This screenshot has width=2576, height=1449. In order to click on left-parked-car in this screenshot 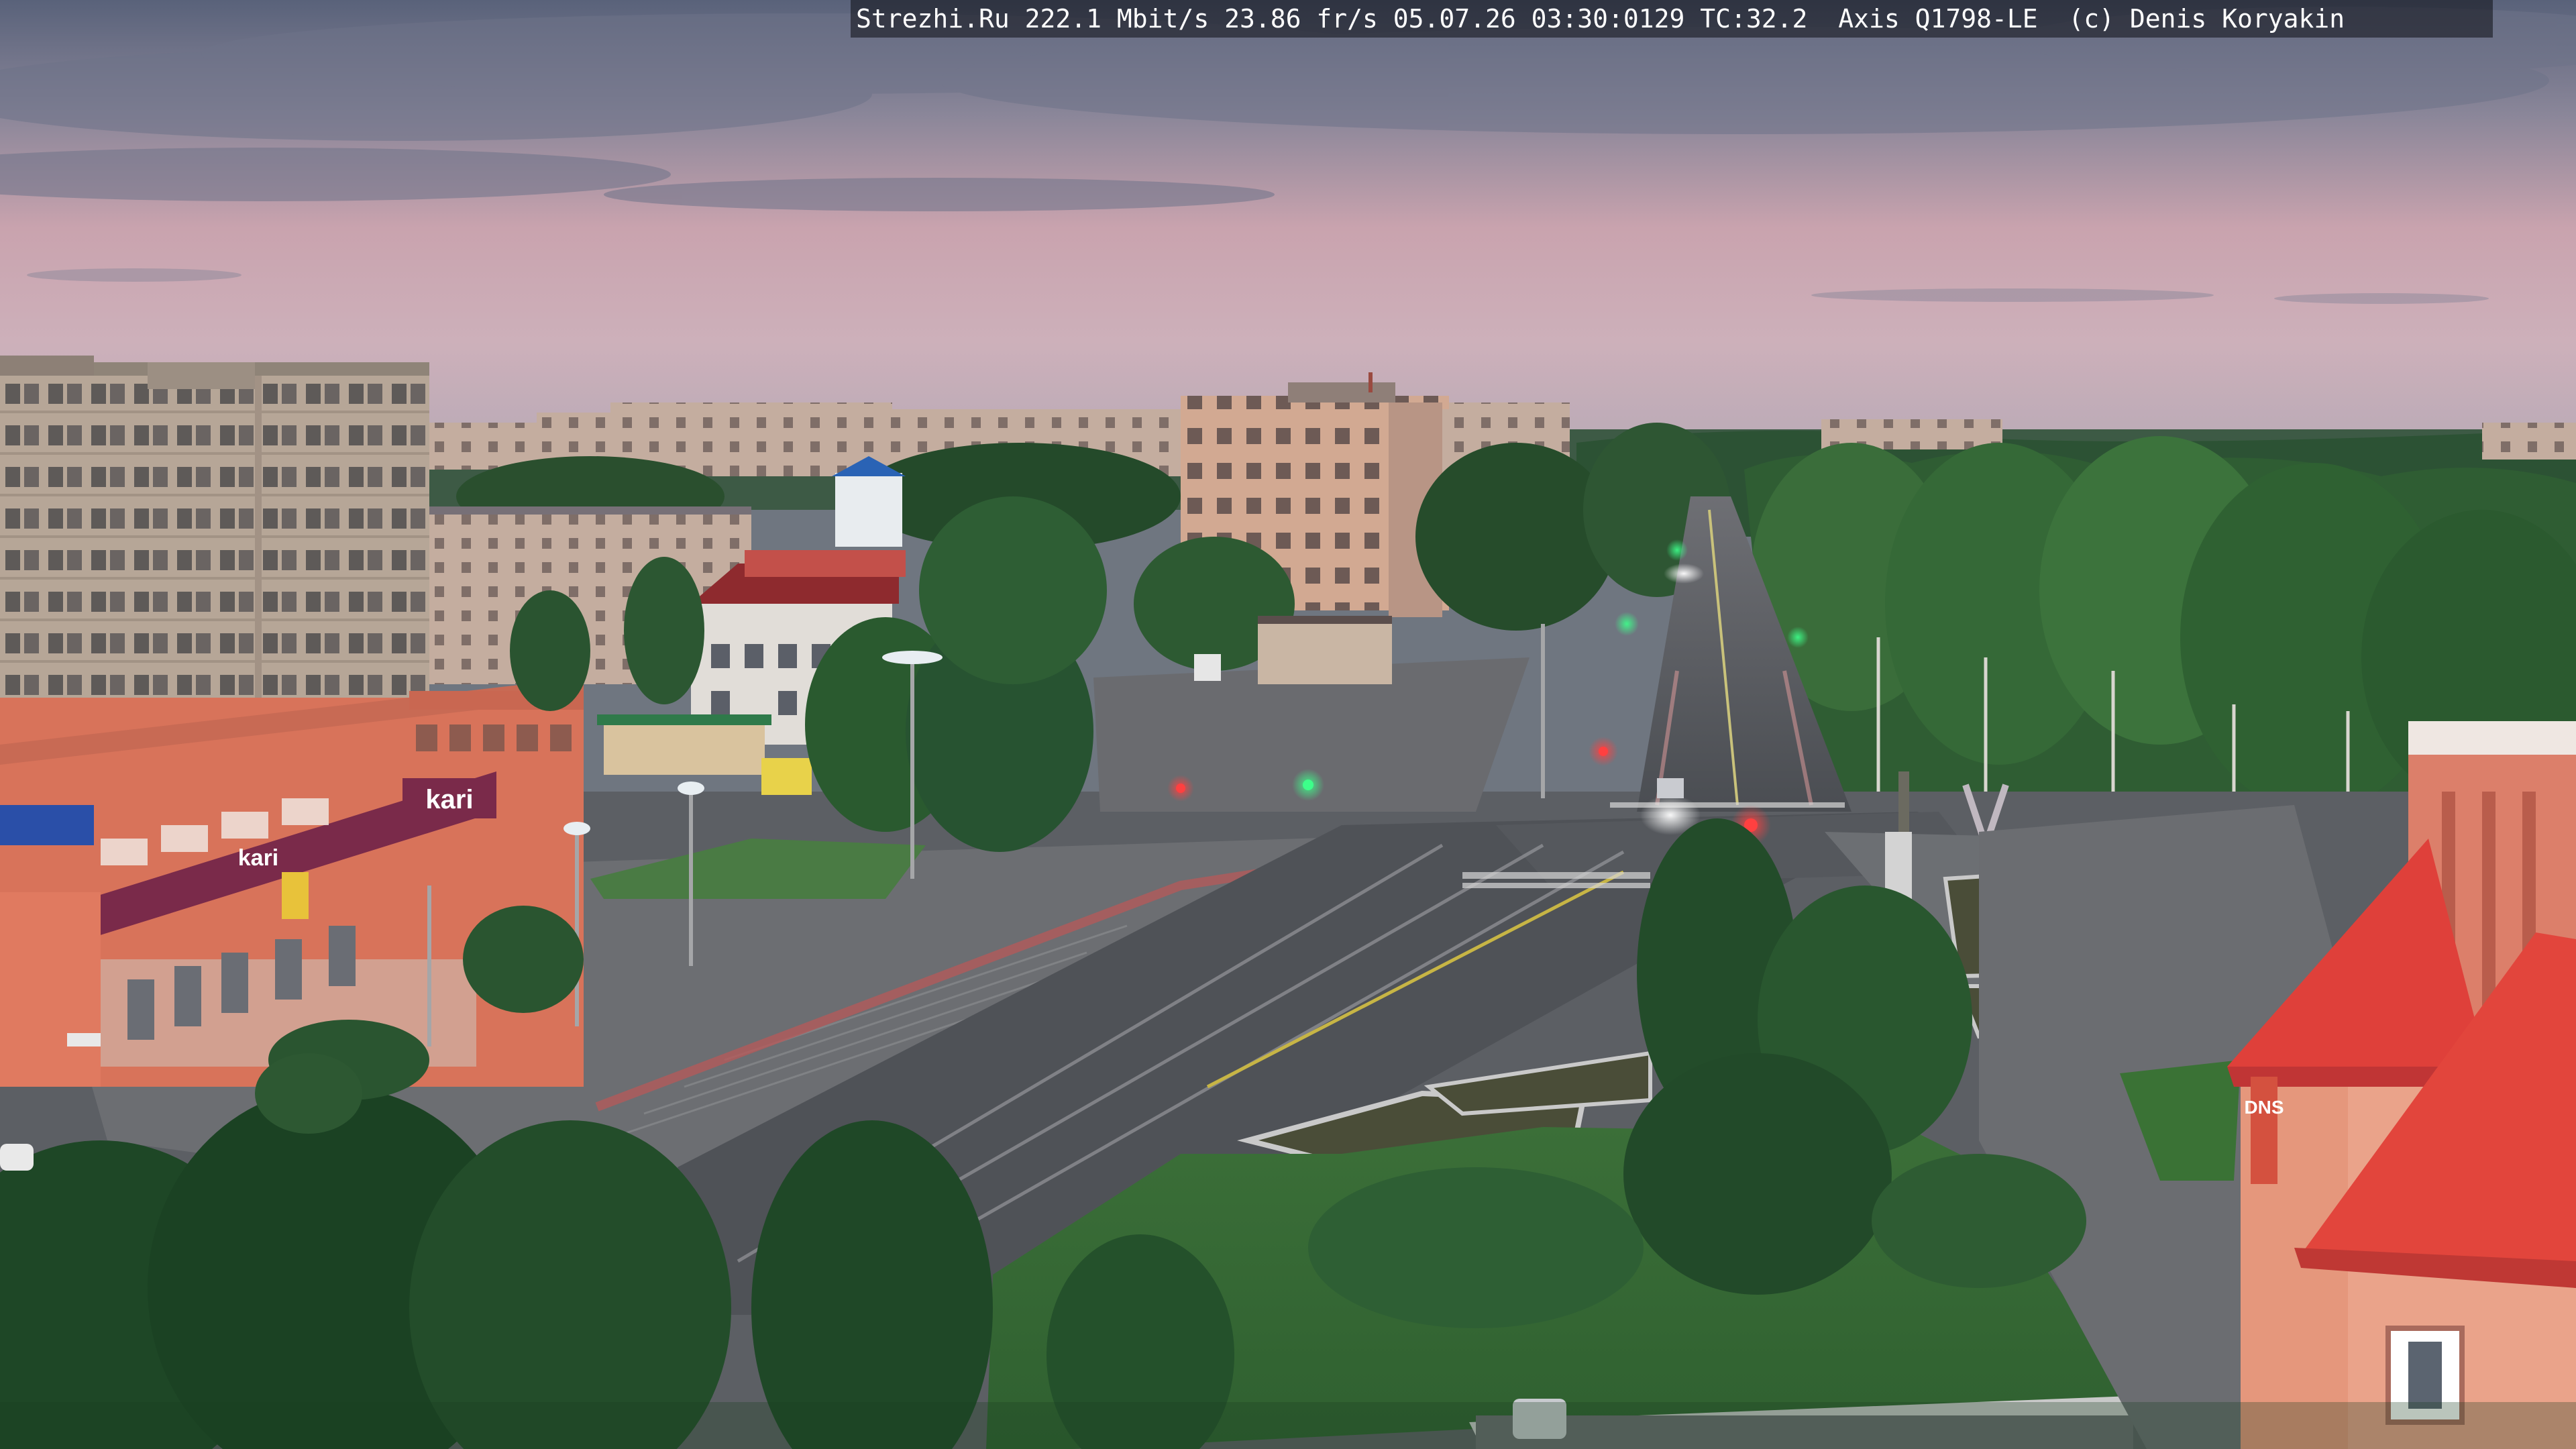, I will do `click(17, 1157)`.